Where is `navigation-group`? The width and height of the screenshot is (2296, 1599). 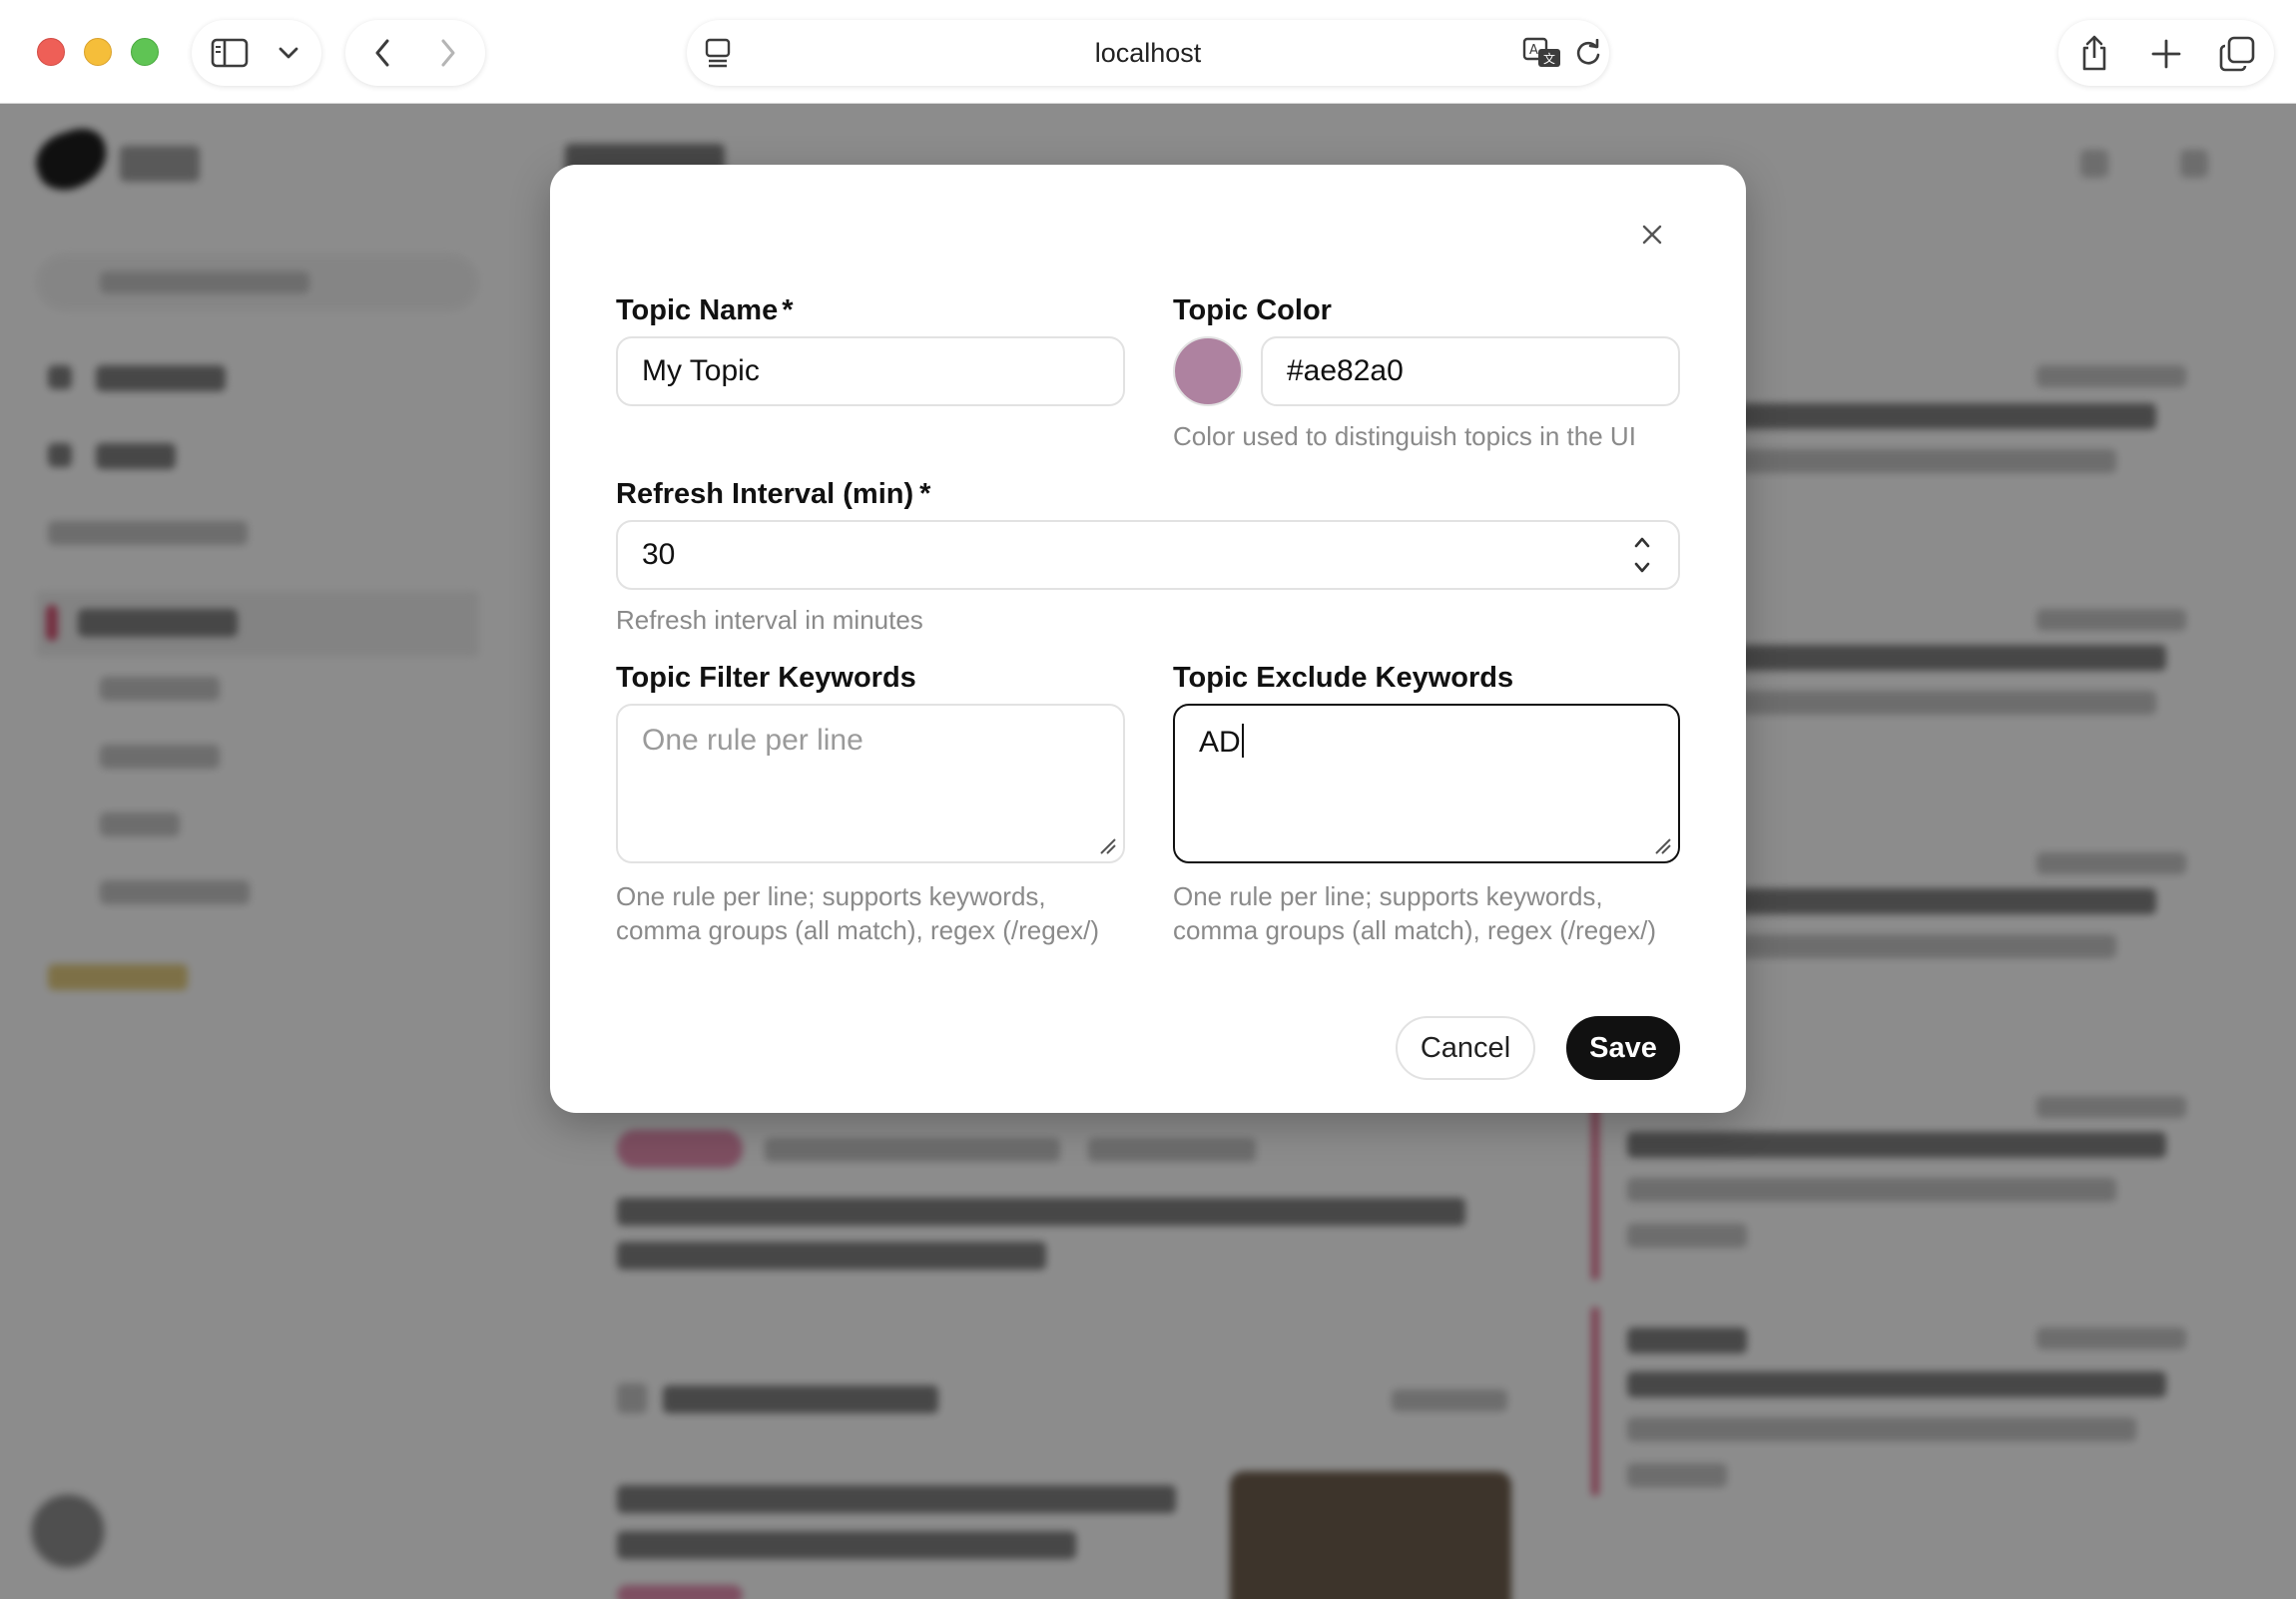 navigation-group is located at coordinates (415, 53).